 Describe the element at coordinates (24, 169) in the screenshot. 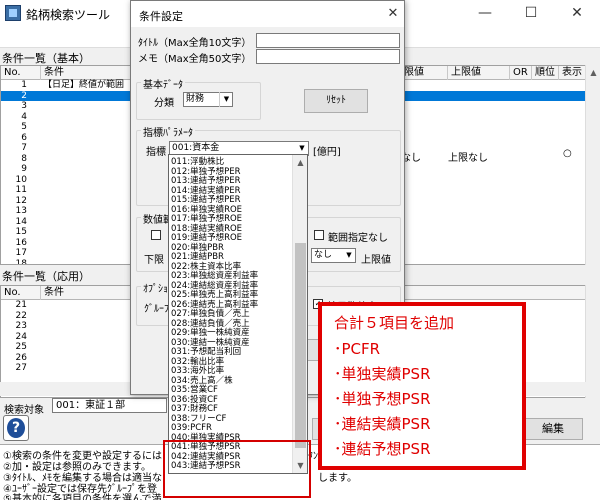

I see `row-number: 9` at that location.